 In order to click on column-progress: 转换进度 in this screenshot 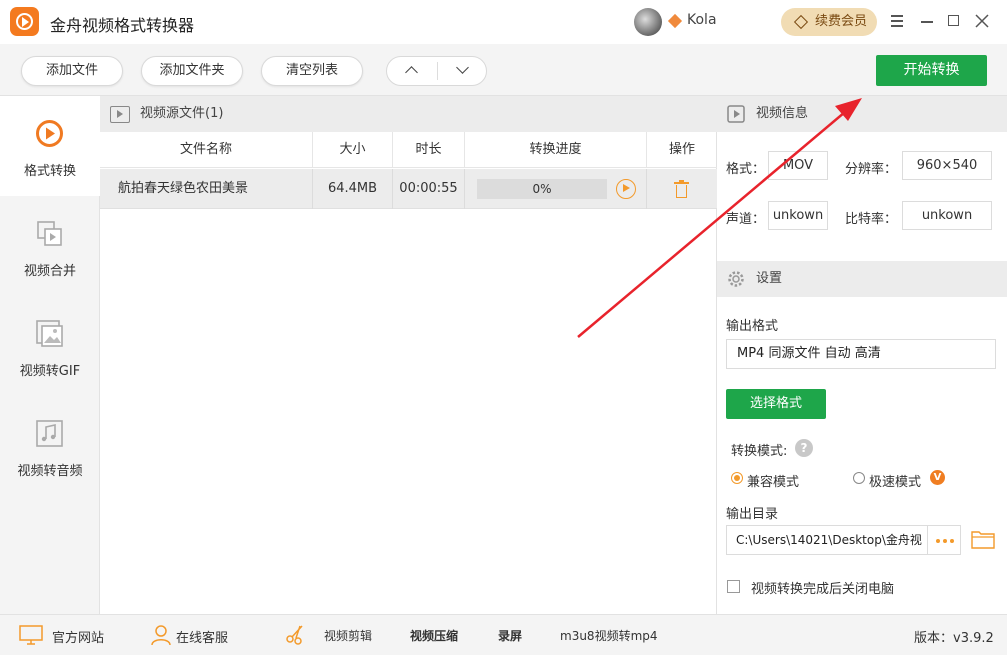, I will do `click(556, 150)`.